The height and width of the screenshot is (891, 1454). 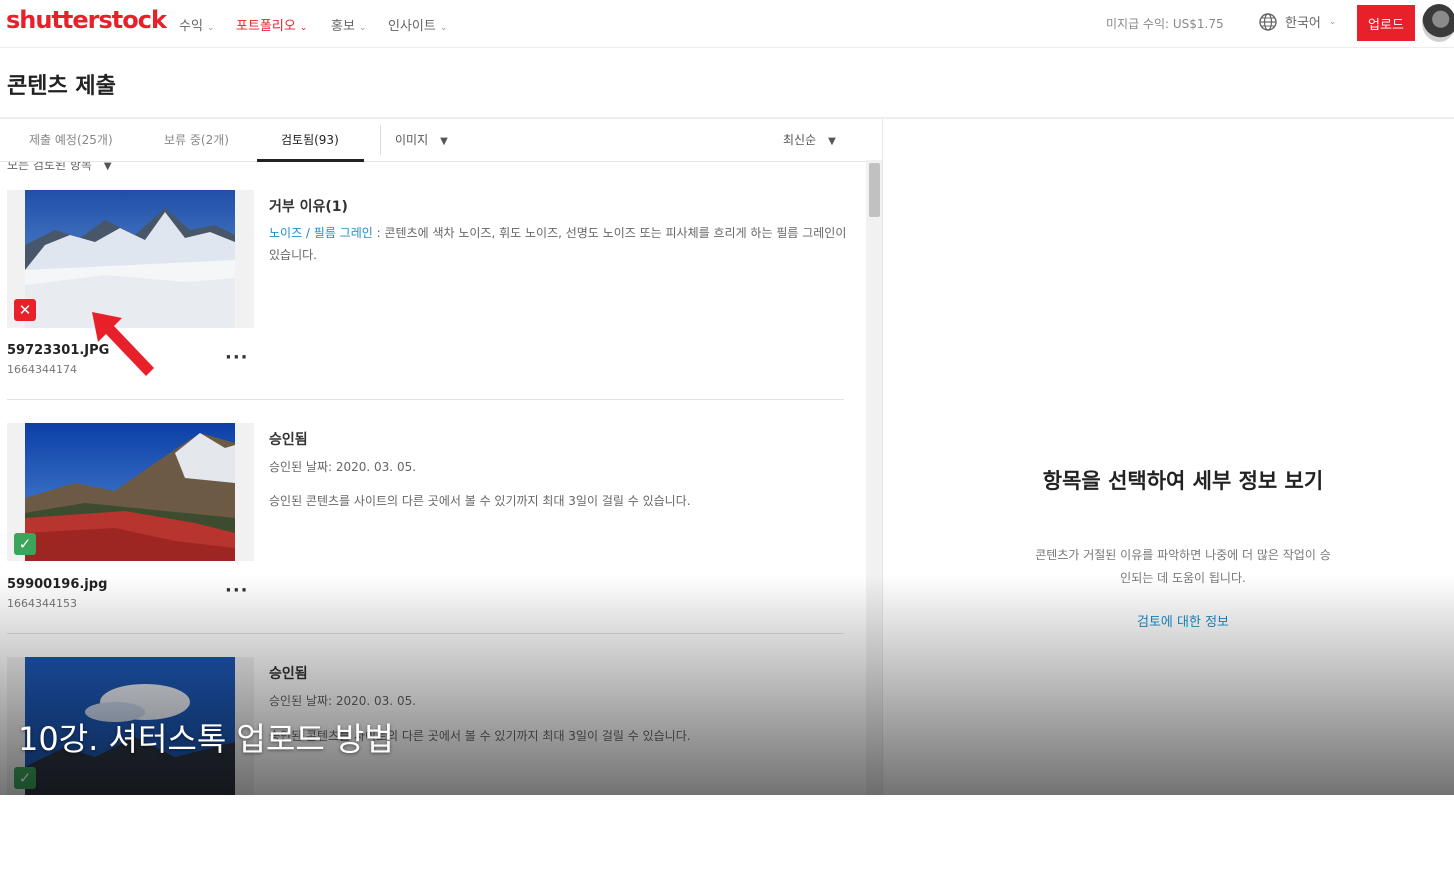 What do you see at coordinates (874, 190) in the screenshot?
I see `scrollbar-thumb` at bounding box center [874, 190].